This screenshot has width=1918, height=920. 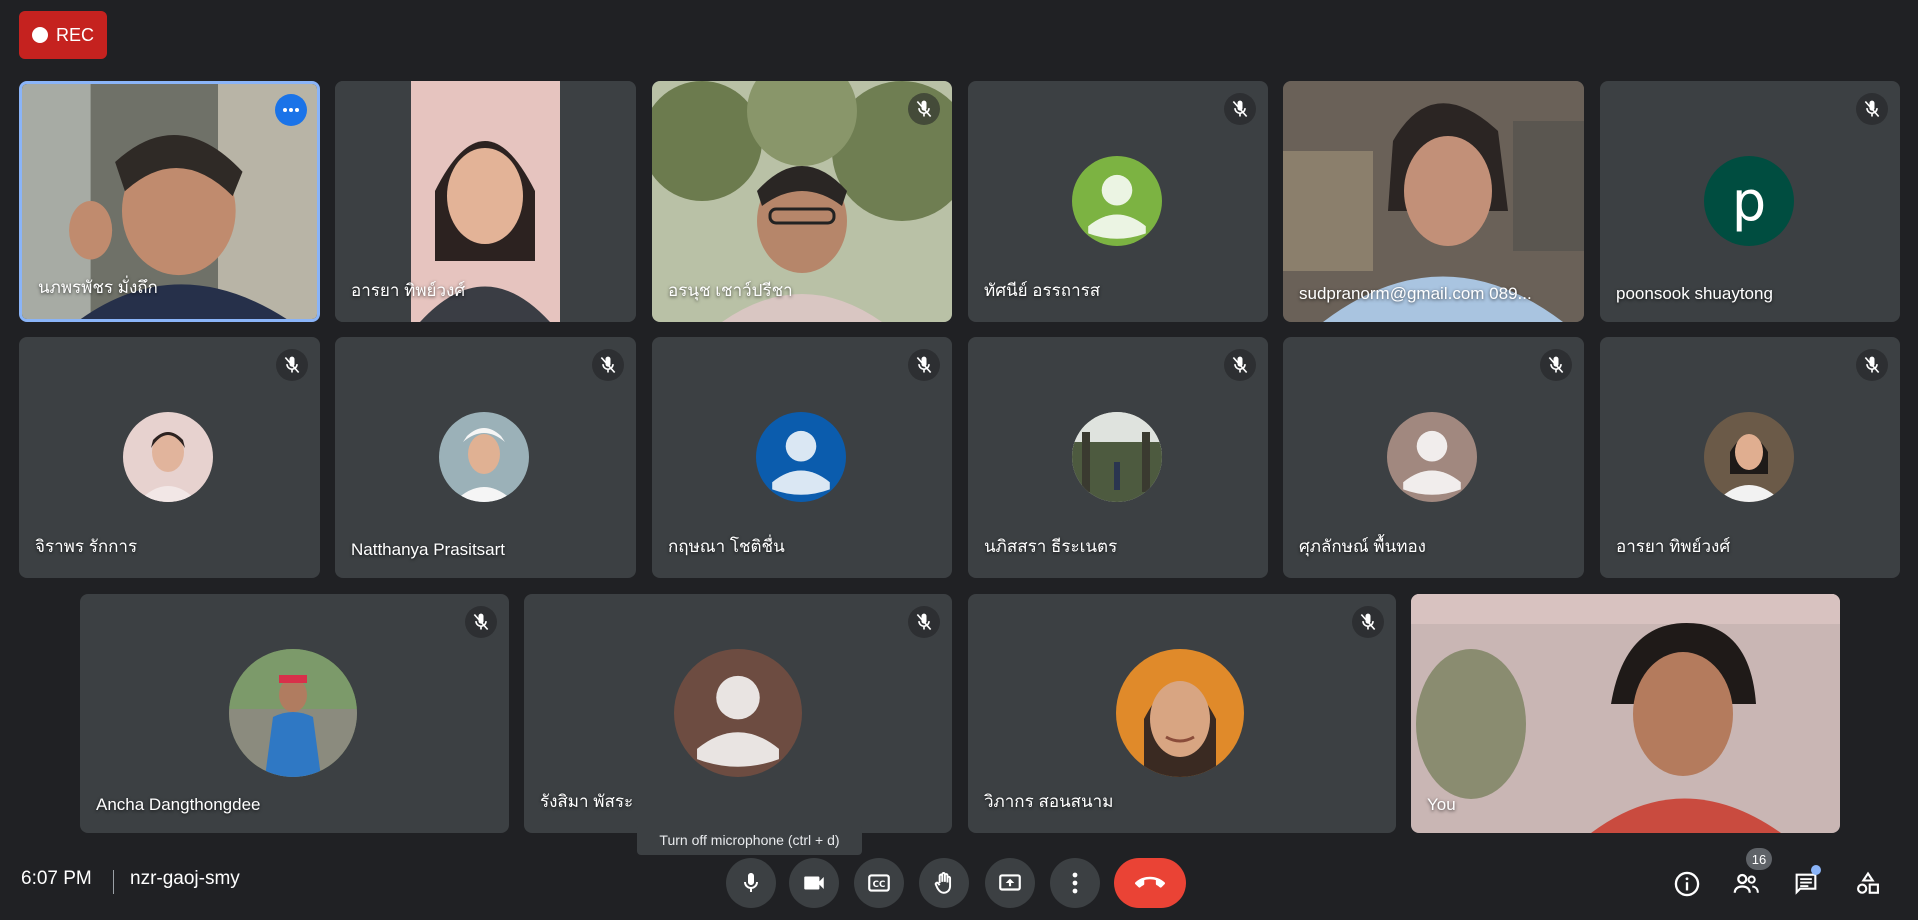 What do you see at coordinates (178, 804) in the screenshot?
I see `participant-name: Ancha Dangthongdee` at bounding box center [178, 804].